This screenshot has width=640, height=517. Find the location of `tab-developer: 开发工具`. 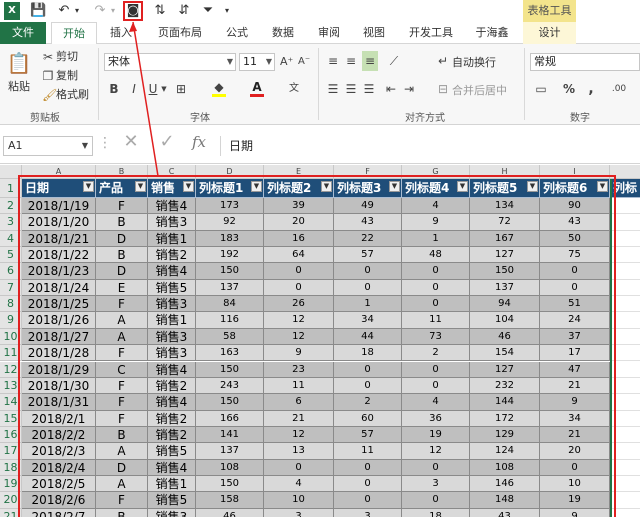

tab-developer: 开发工具 is located at coordinates (431, 33).